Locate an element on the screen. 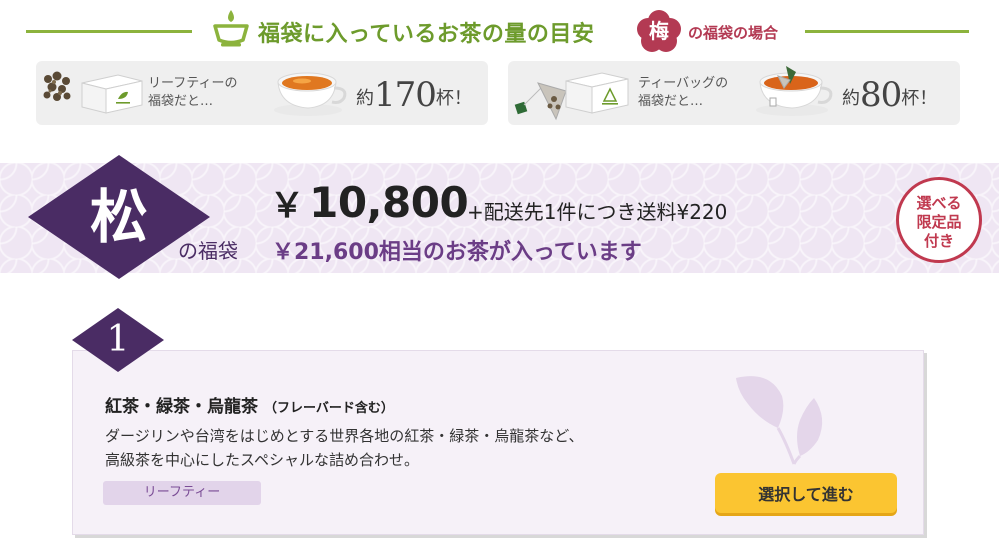  step-number: 1 is located at coordinates (118, 339).